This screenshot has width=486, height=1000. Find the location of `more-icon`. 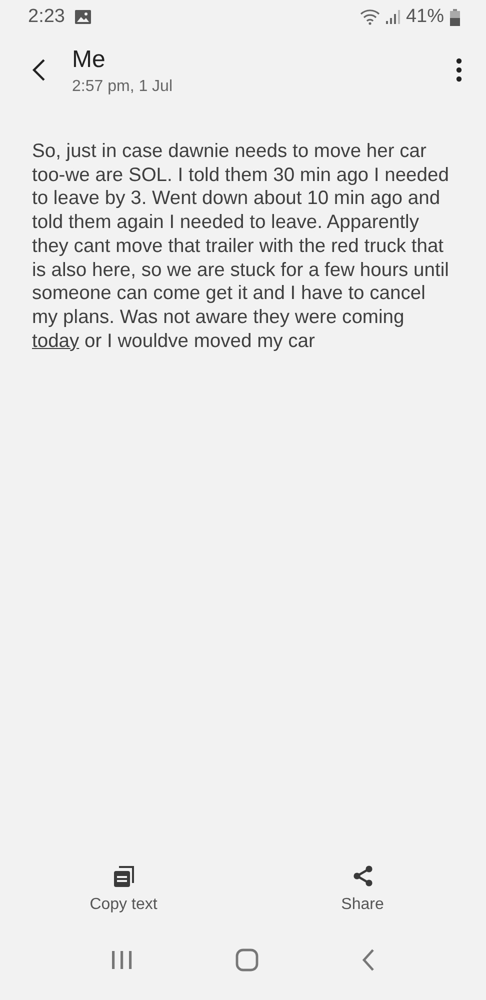

more-icon is located at coordinates (459, 70).